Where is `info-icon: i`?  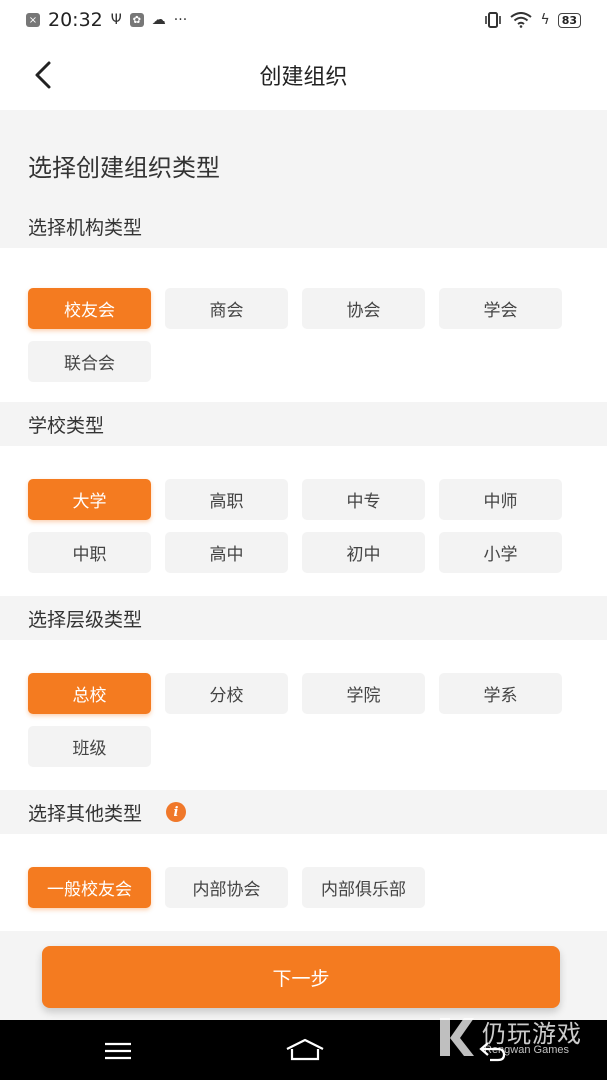 info-icon: i is located at coordinates (176, 812).